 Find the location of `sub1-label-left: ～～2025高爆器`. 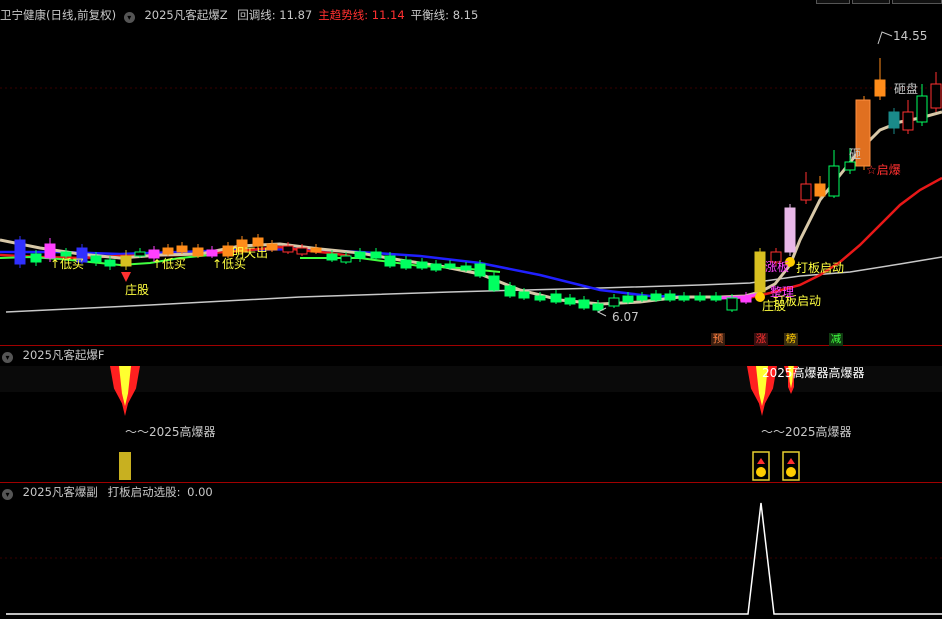

sub1-label-left: ～～2025高爆器 is located at coordinates (170, 432).